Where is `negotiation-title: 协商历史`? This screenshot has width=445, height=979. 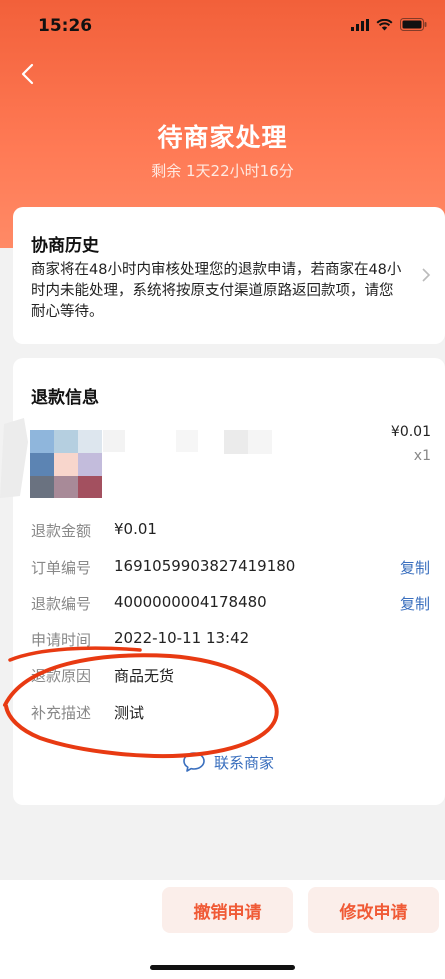
negotiation-title: 协商历史 is located at coordinates (65, 246).